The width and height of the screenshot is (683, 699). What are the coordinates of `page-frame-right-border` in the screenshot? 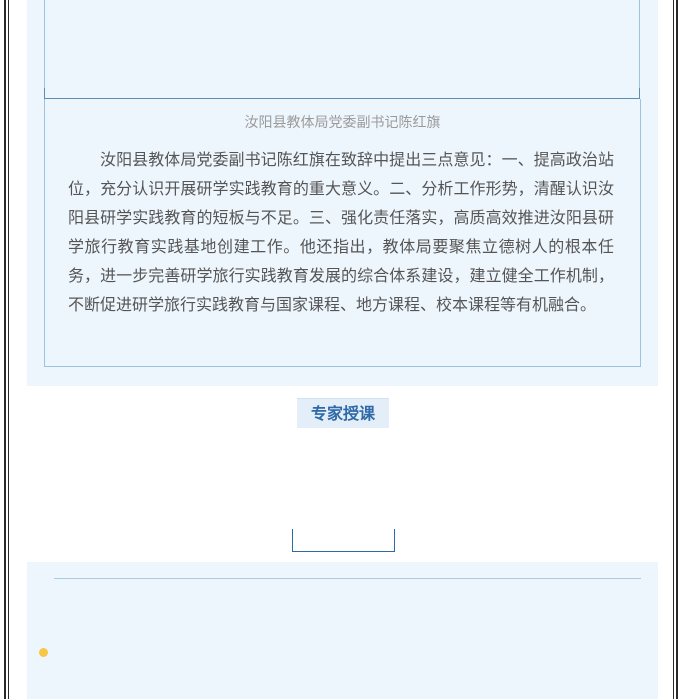 It's located at (677, 349).